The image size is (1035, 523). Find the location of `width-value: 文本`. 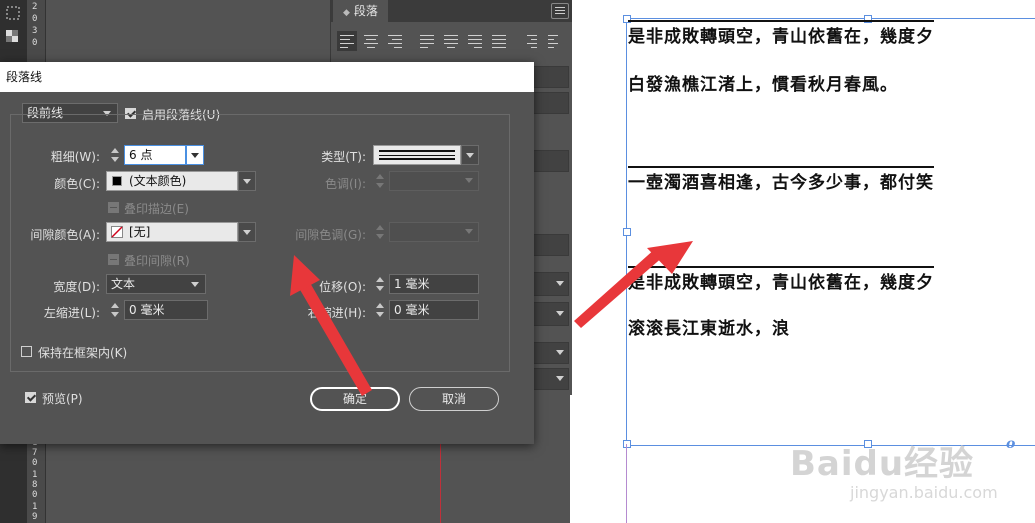

width-value: 文本 is located at coordinates (123, 284).